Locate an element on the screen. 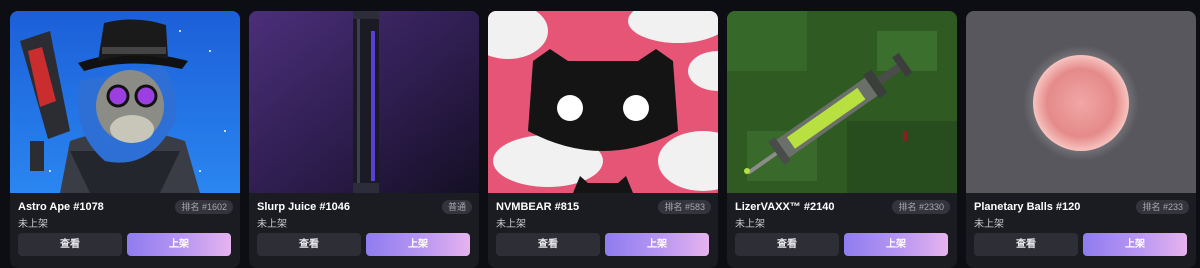 The width and height of the screenshot is (1200, 268). astronaut-ape-icon is located at coordinates (125, 102).